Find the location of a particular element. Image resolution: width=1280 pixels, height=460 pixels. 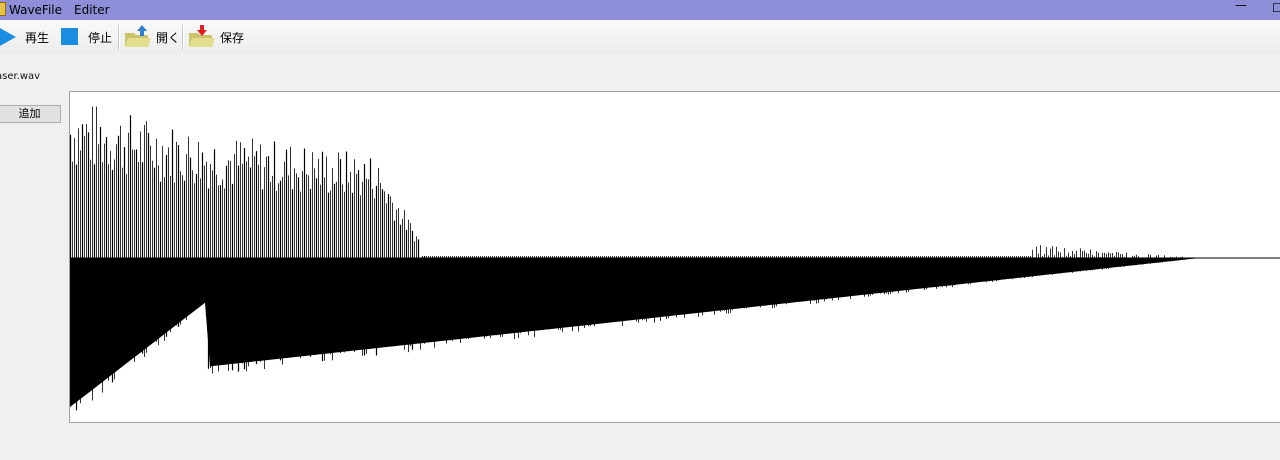

add-button: 追加 is located at coordinates (30, 114).